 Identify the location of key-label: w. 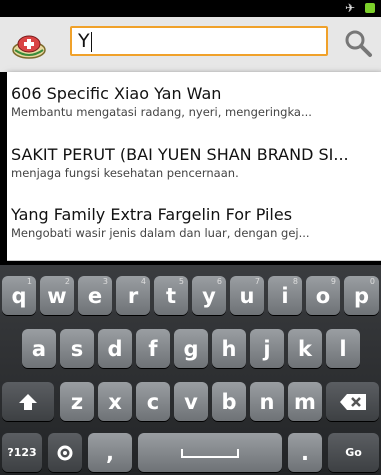
(57, 295).